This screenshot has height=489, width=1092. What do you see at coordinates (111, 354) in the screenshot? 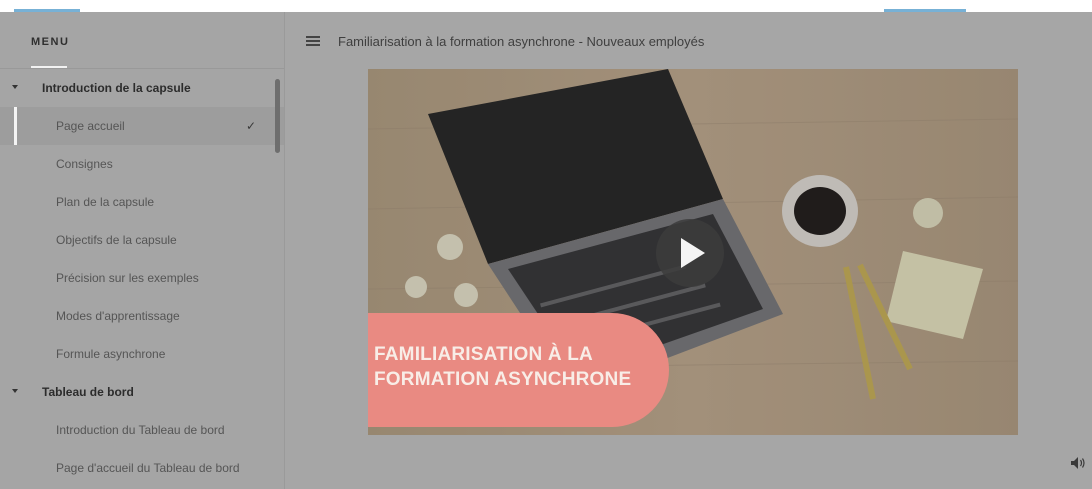
I see `menu-item-label: Formule asynchrone` at bounding box center [111, 354].